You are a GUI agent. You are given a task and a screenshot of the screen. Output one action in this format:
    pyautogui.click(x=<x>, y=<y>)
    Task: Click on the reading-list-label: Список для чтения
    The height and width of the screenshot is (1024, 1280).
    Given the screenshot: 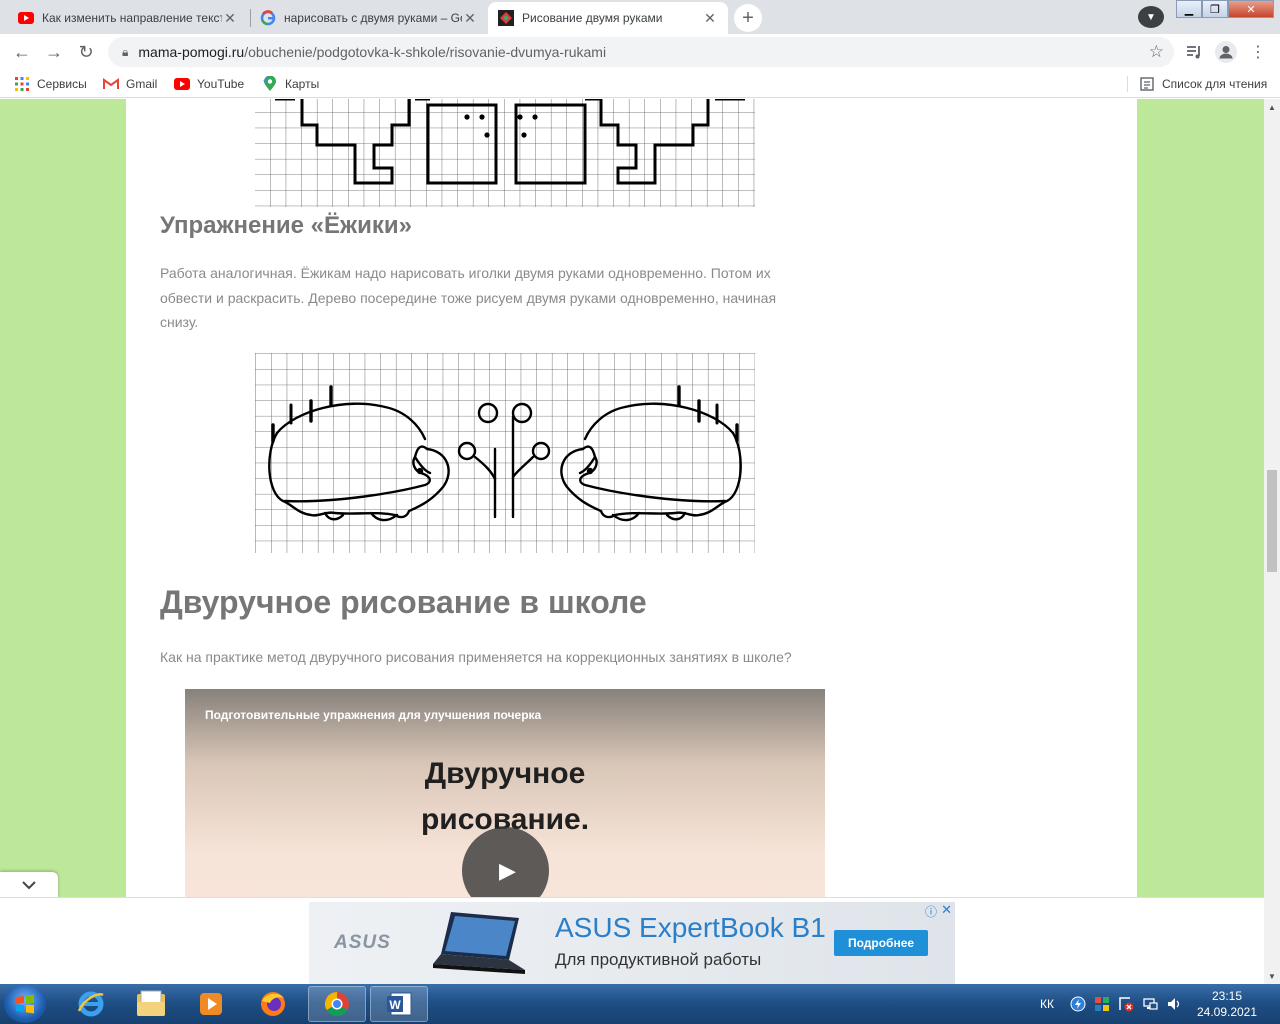 What is the action you would take?
    pyautogui.click(x=1215, y=84)
    